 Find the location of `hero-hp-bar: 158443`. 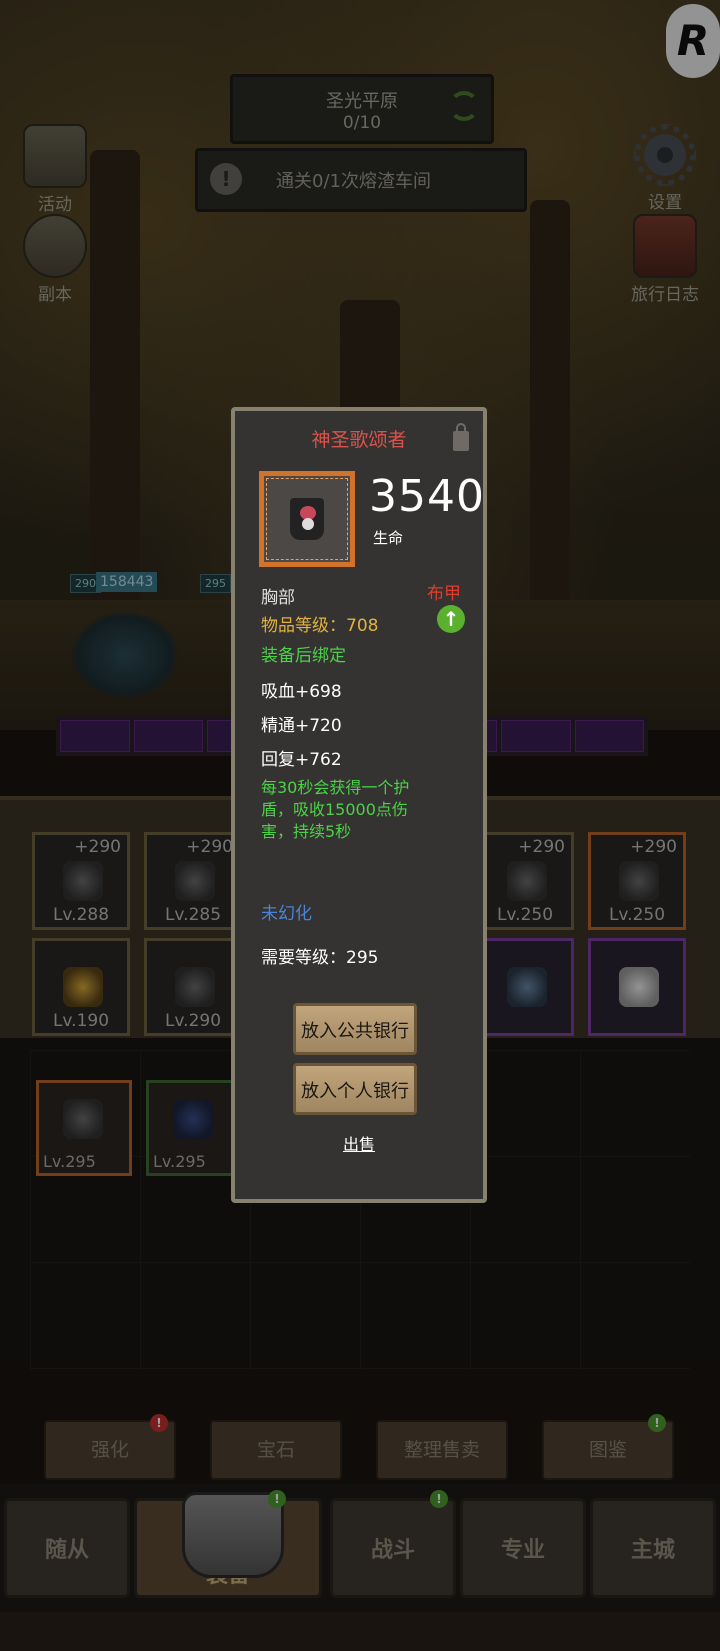

hero-hp-bar: 158443 is located at coordinates (127, 582).